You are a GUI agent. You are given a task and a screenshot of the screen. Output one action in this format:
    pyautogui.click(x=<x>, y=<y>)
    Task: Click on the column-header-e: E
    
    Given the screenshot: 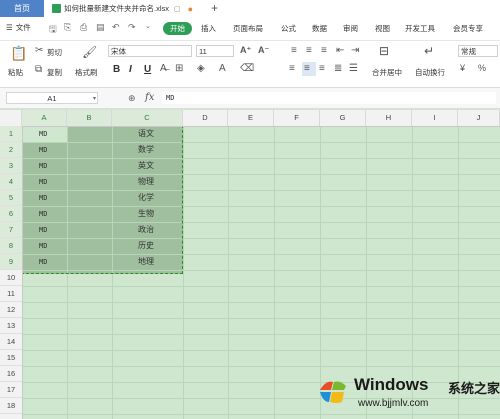 What is the action you would take?
    pyautogui.click(x=251, y=118)
    